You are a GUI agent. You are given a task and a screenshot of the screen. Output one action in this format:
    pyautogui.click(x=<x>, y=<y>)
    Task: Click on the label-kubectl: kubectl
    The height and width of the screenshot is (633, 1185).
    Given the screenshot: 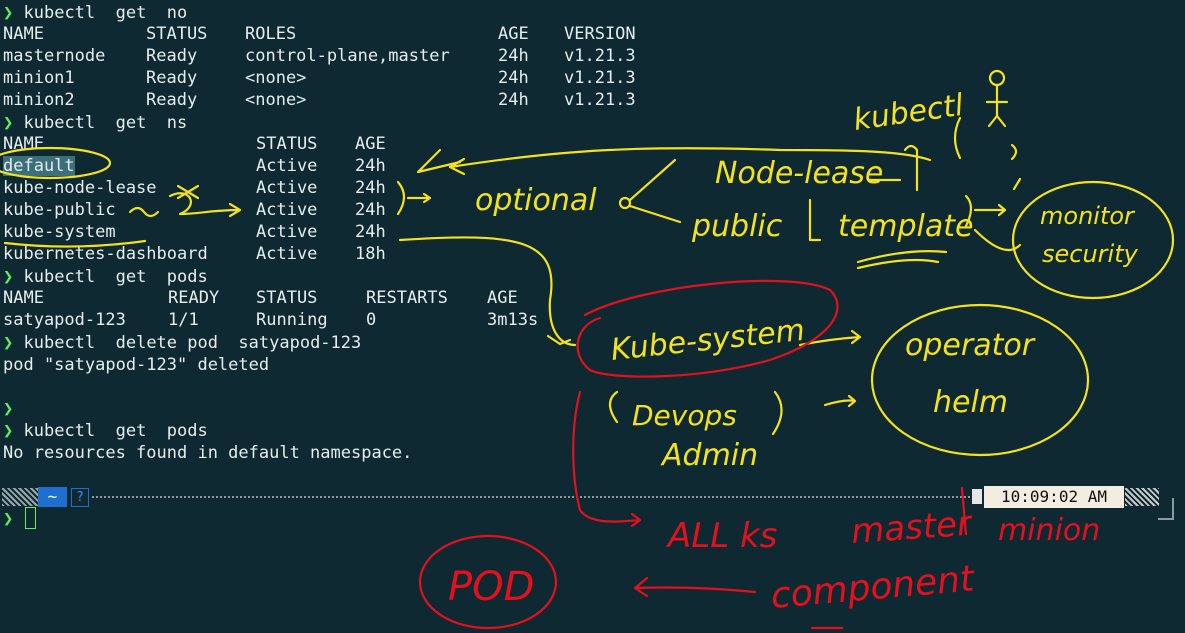 What is the action you would take?
    pyautogui.click(x=908, y=113)
    